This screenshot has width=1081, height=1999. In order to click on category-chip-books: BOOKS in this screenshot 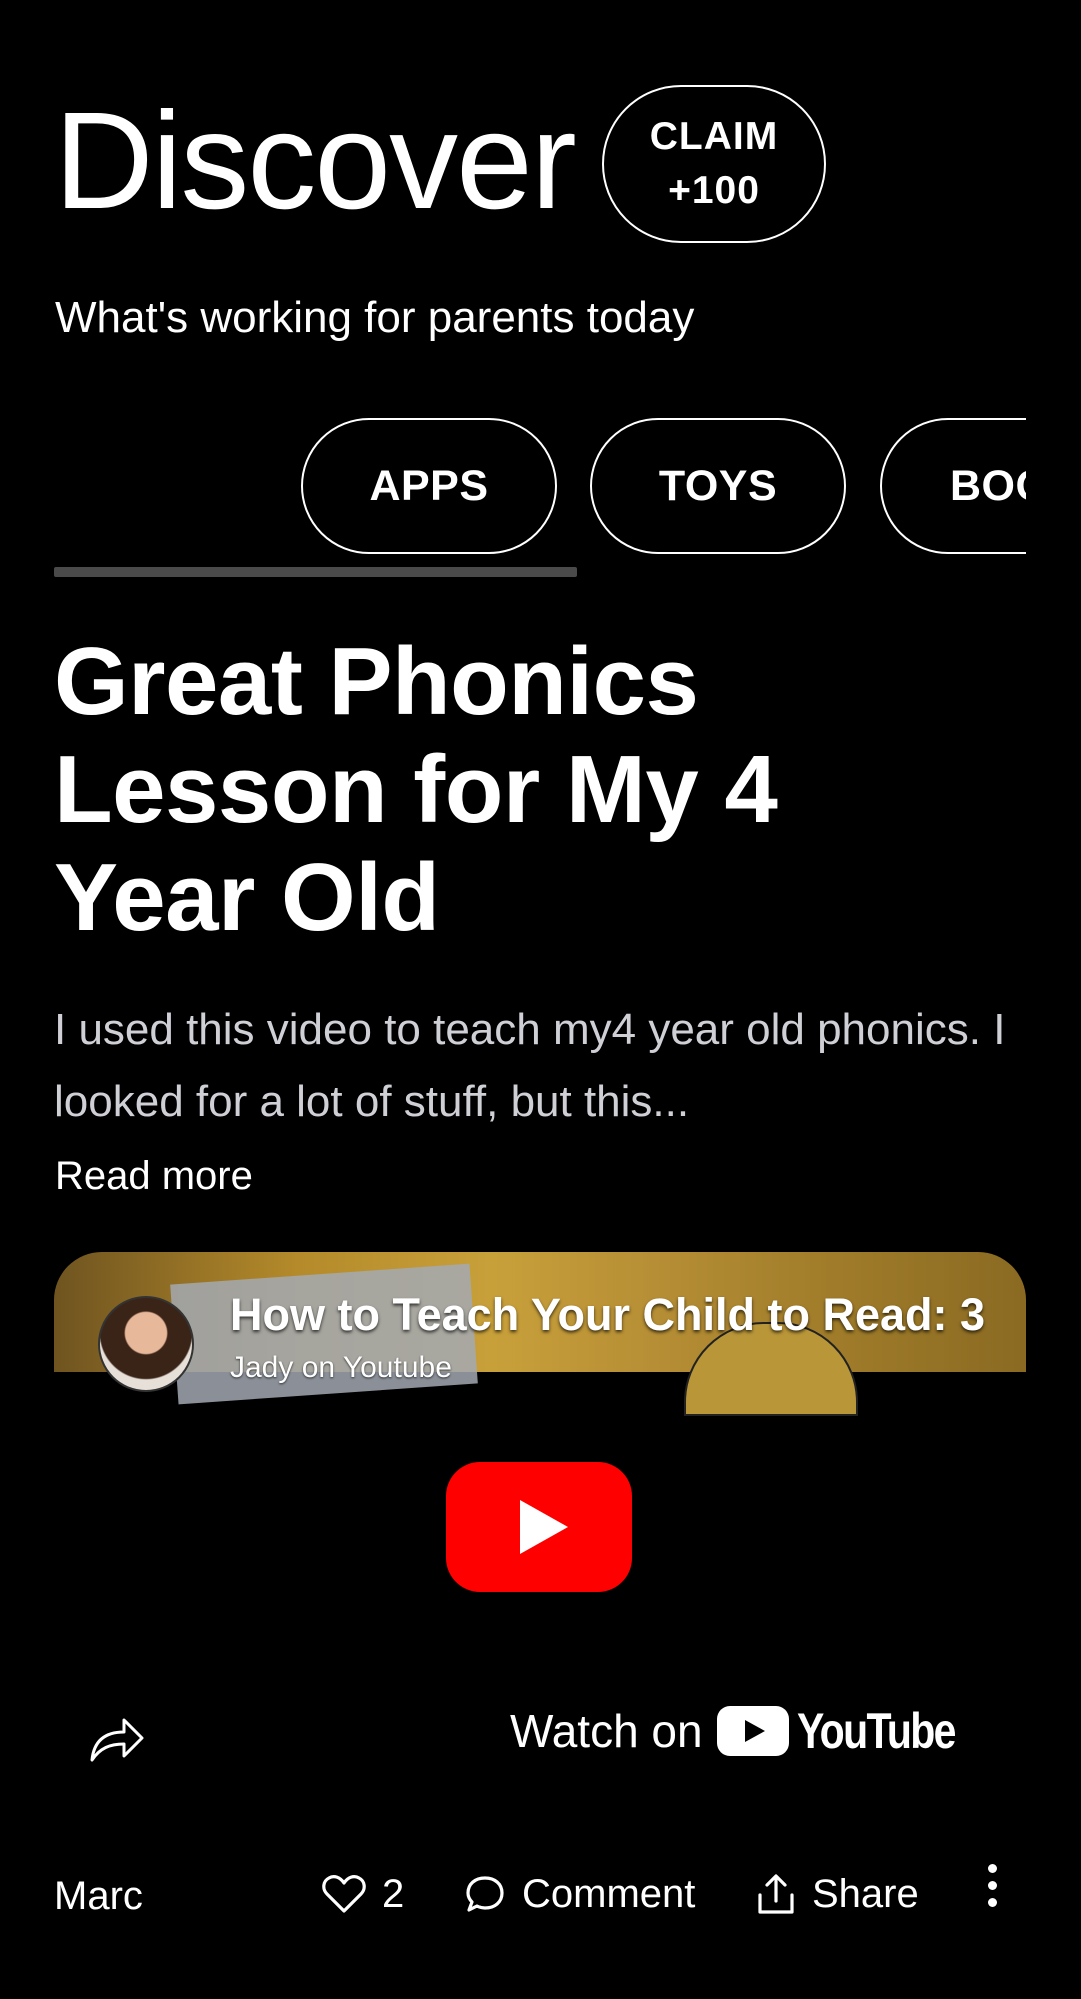, I will do `click(953, 486)`.